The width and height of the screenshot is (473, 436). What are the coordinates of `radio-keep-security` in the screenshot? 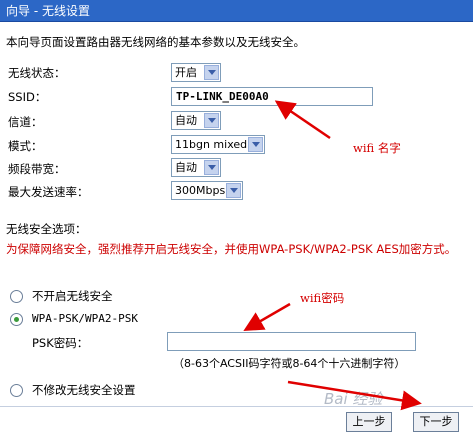 It's located at (16, 390).